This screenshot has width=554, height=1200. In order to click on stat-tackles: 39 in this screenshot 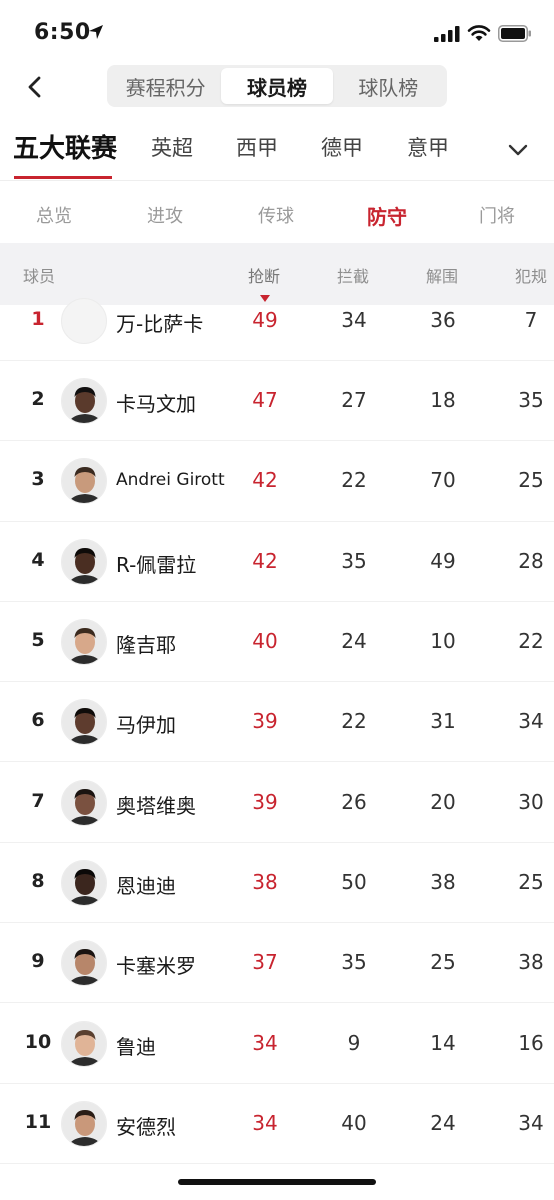, I will do `click(265, 801)`.